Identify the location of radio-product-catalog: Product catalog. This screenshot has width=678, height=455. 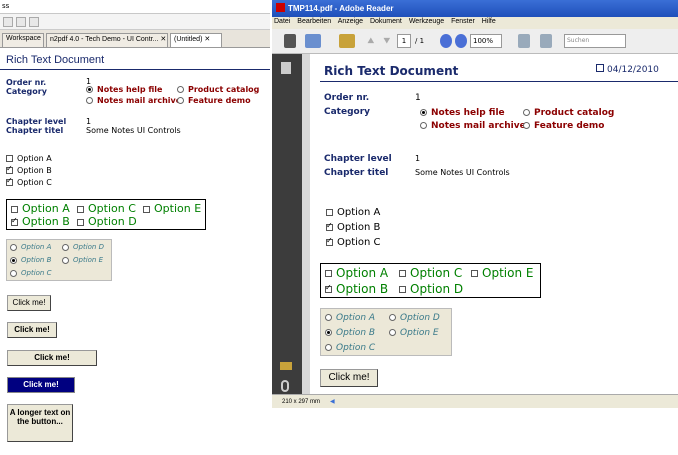
(218, 89).